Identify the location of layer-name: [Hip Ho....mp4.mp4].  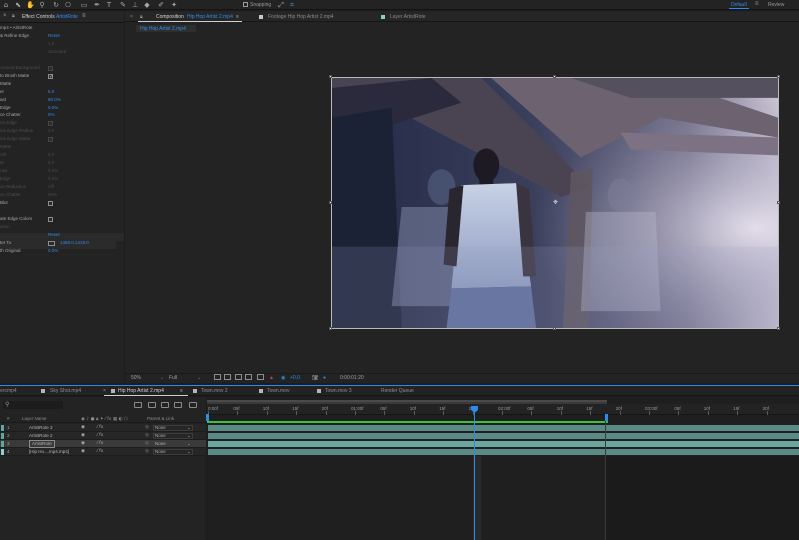
(49, 452).